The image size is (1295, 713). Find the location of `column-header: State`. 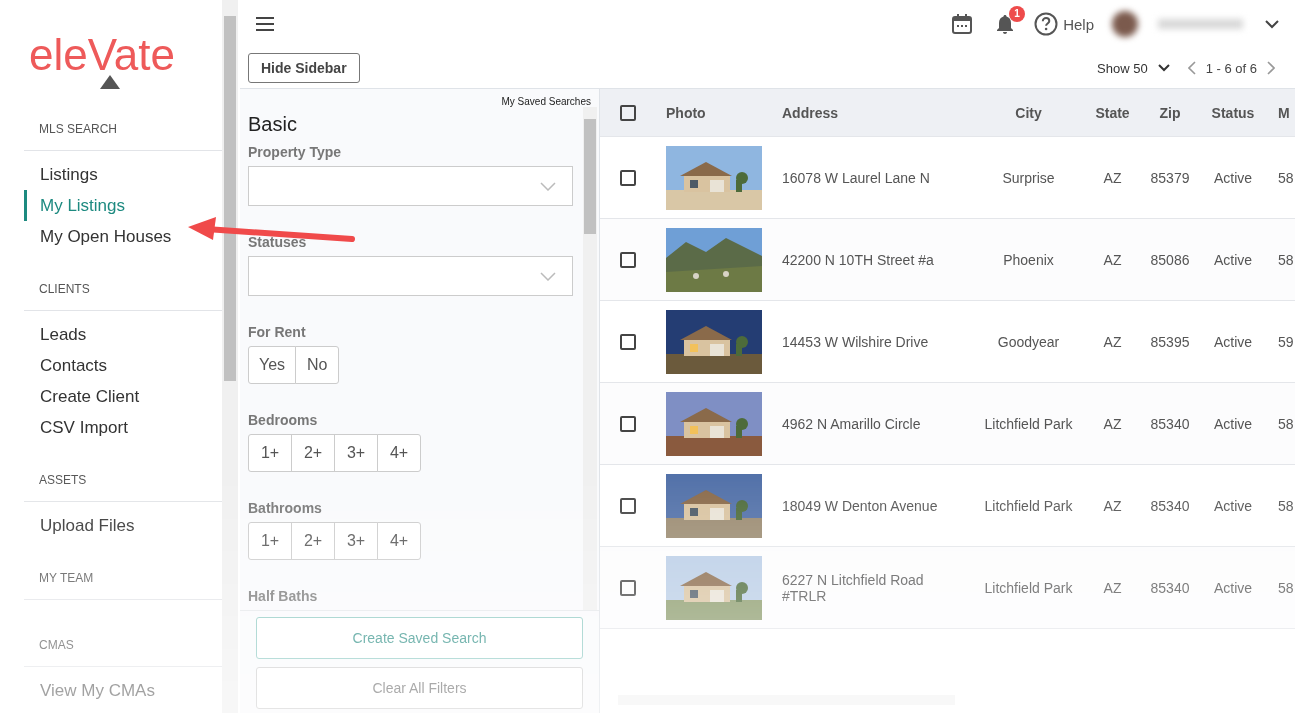

column-header: State is located at coordinates (1112, 112).